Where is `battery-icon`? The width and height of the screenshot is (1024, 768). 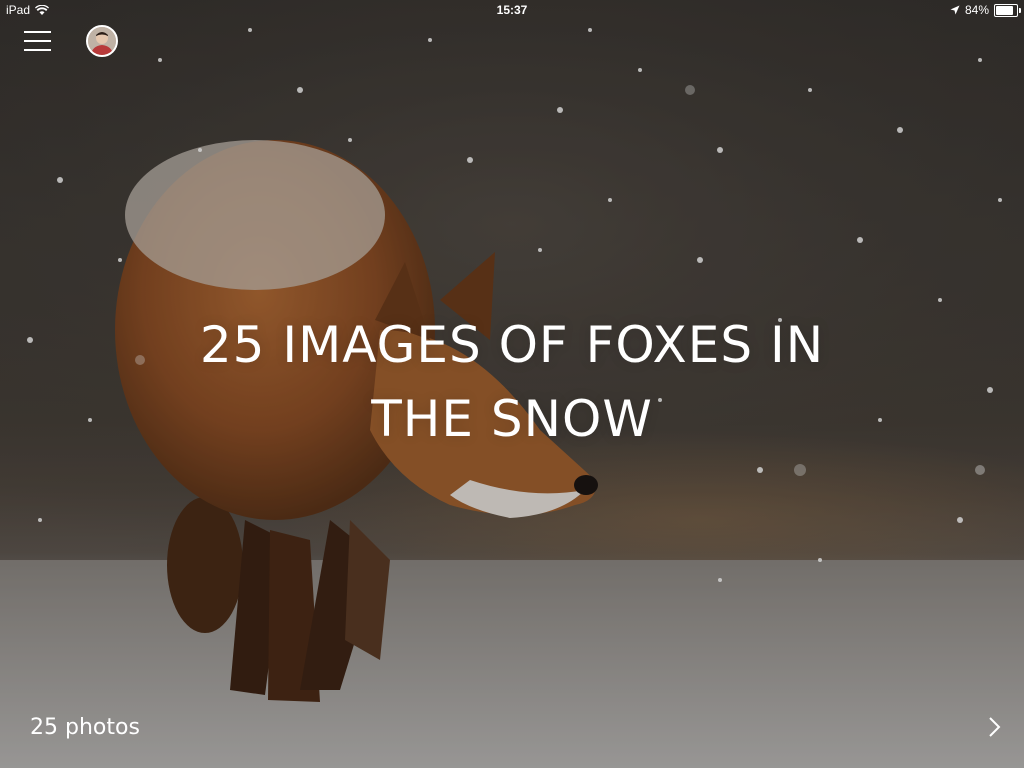 battery-icon is located at coordinates (1007, 10).